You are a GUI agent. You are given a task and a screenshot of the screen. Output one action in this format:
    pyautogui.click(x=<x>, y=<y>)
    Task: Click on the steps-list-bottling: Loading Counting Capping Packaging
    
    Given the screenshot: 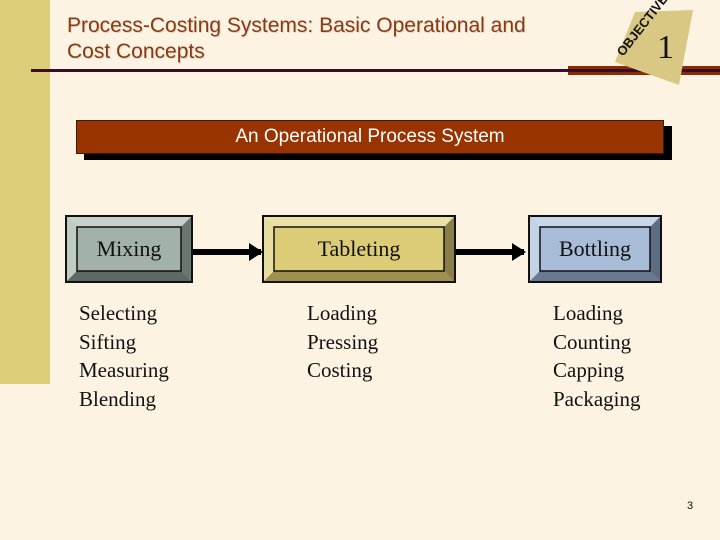 What is the action you would take?
    pyautogui.click(x=596, y=356)
    